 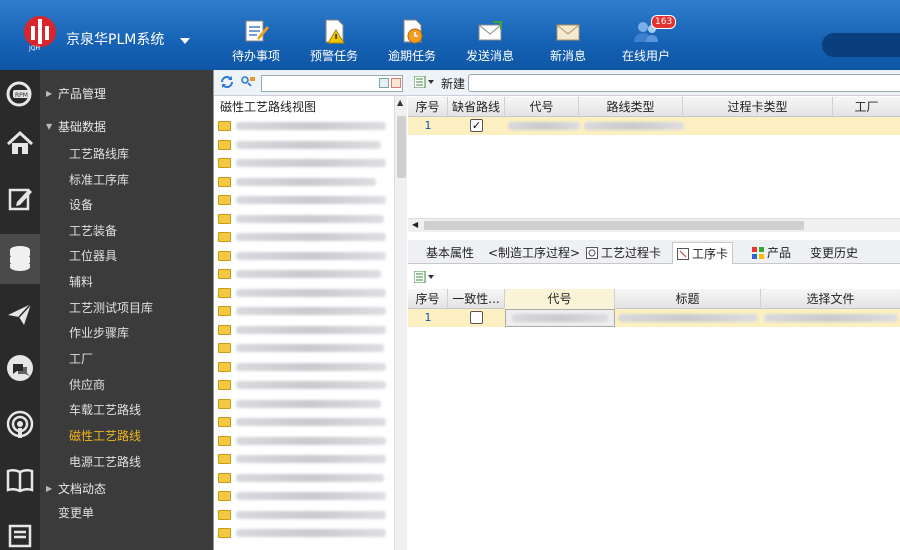 I want to click on header-search-box, so click(x=861, y=45).